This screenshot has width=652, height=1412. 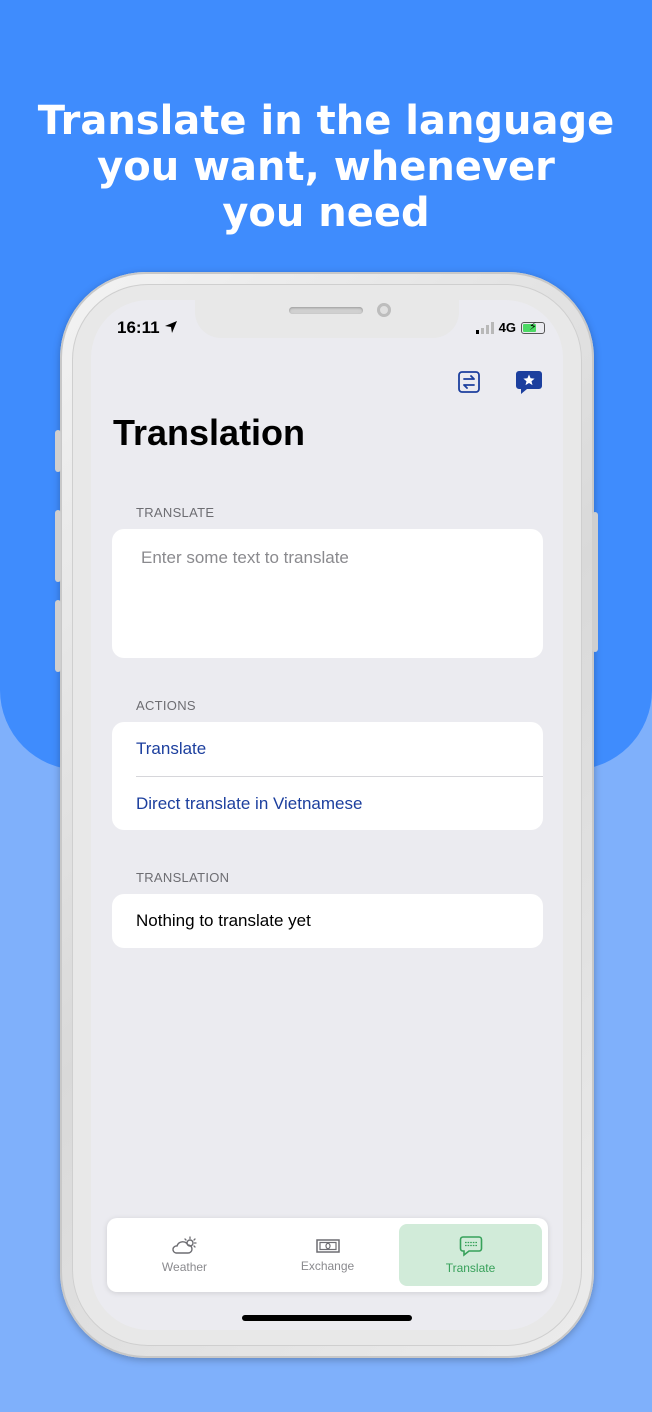 I want to click on banknote-icon, so click(x=327, y=1246).